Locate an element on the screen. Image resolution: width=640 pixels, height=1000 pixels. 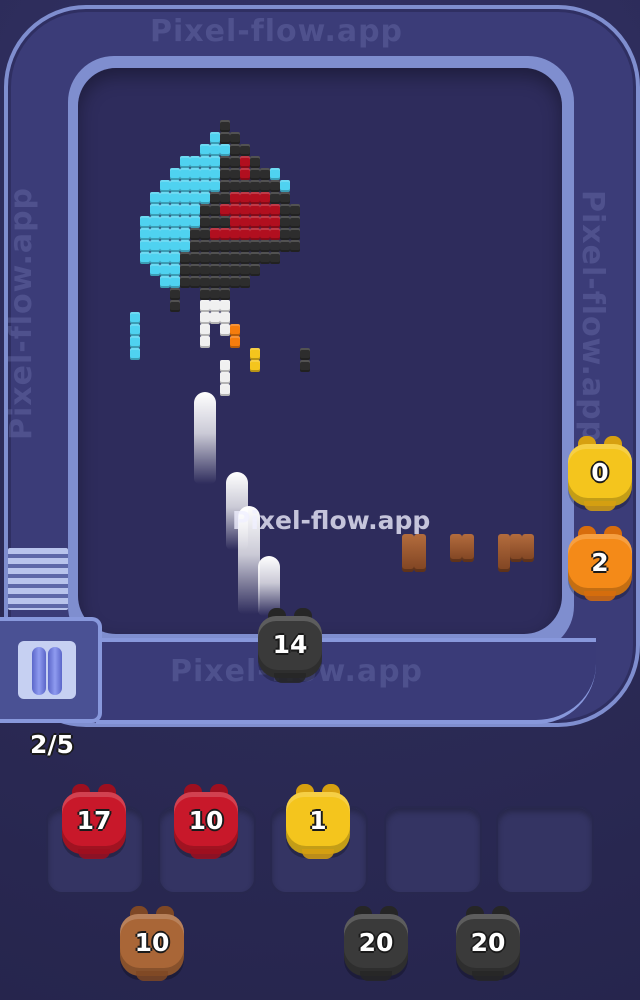
queue-pig-3: 20 is located at coordinates (488, 942).